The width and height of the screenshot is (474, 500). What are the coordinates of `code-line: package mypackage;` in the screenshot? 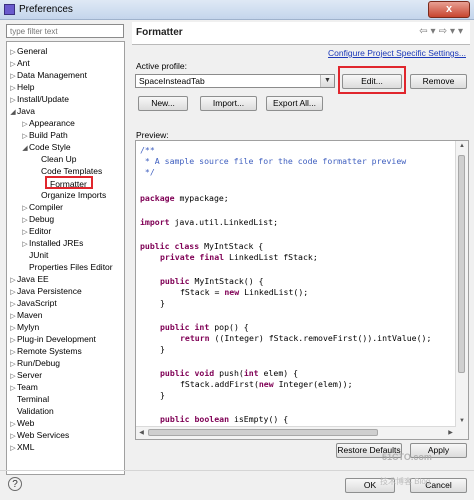 It's located at (184, 198).